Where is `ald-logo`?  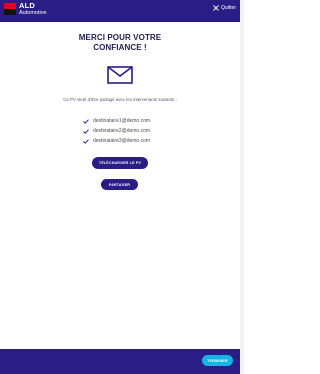
ald-logo is located at coordinates (10, 9).